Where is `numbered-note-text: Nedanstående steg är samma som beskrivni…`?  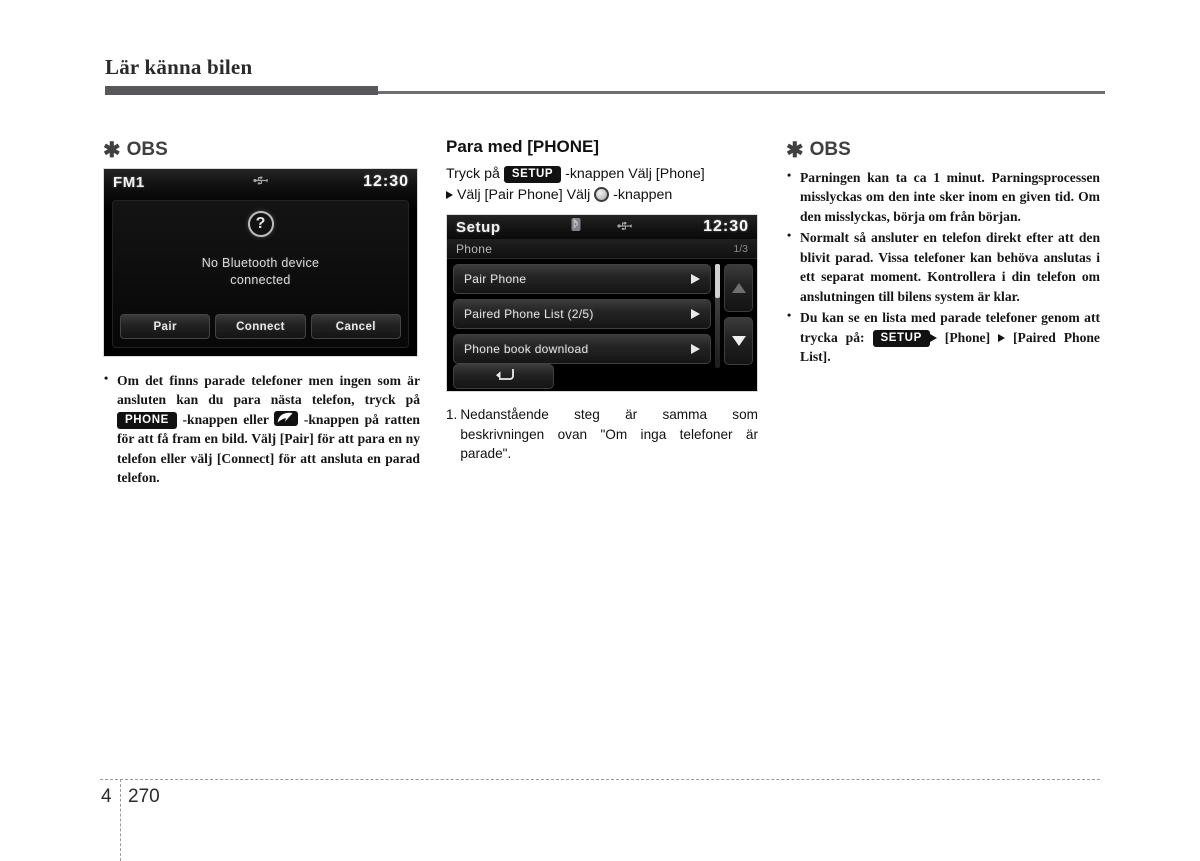 numbered-note-text: Nedanstående steg är samma som beskrivni… is located at coordinates (609, 434).